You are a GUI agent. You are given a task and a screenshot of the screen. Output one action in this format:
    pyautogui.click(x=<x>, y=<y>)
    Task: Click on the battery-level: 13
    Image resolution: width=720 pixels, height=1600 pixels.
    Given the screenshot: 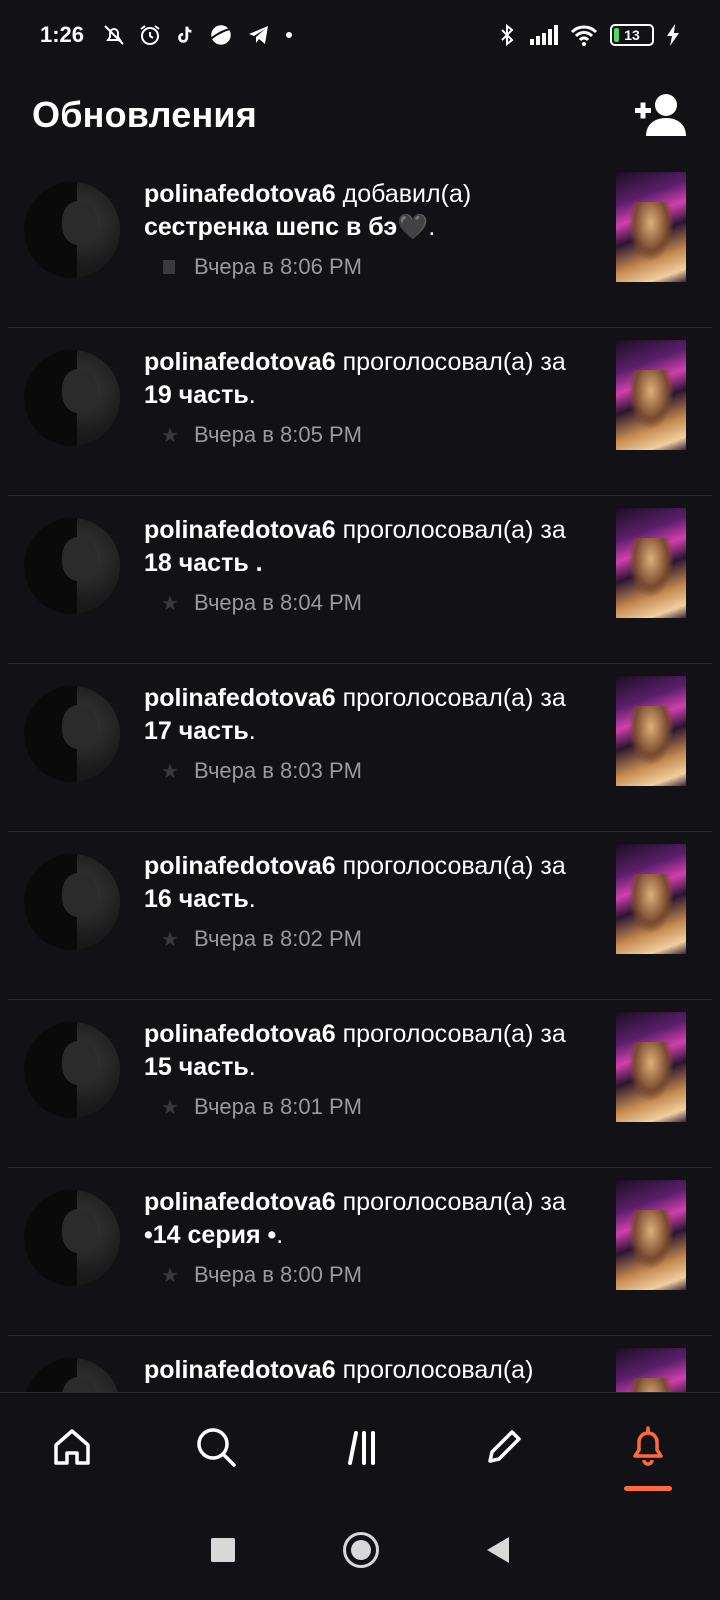 What is the action you would take?
    pyautogui.click(x=632, y=35)
    